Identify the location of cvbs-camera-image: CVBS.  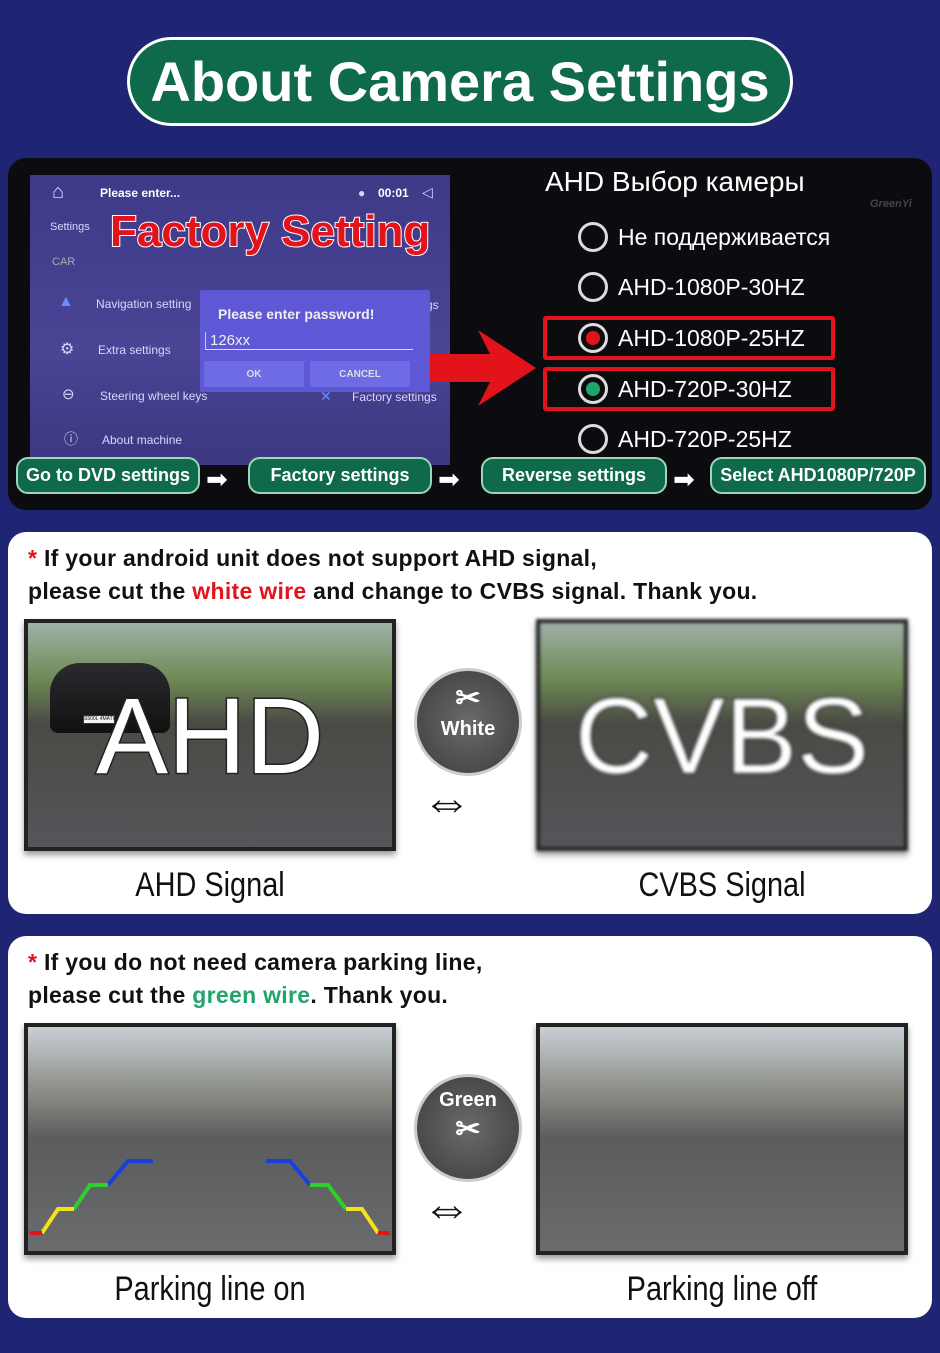
(722, 735).